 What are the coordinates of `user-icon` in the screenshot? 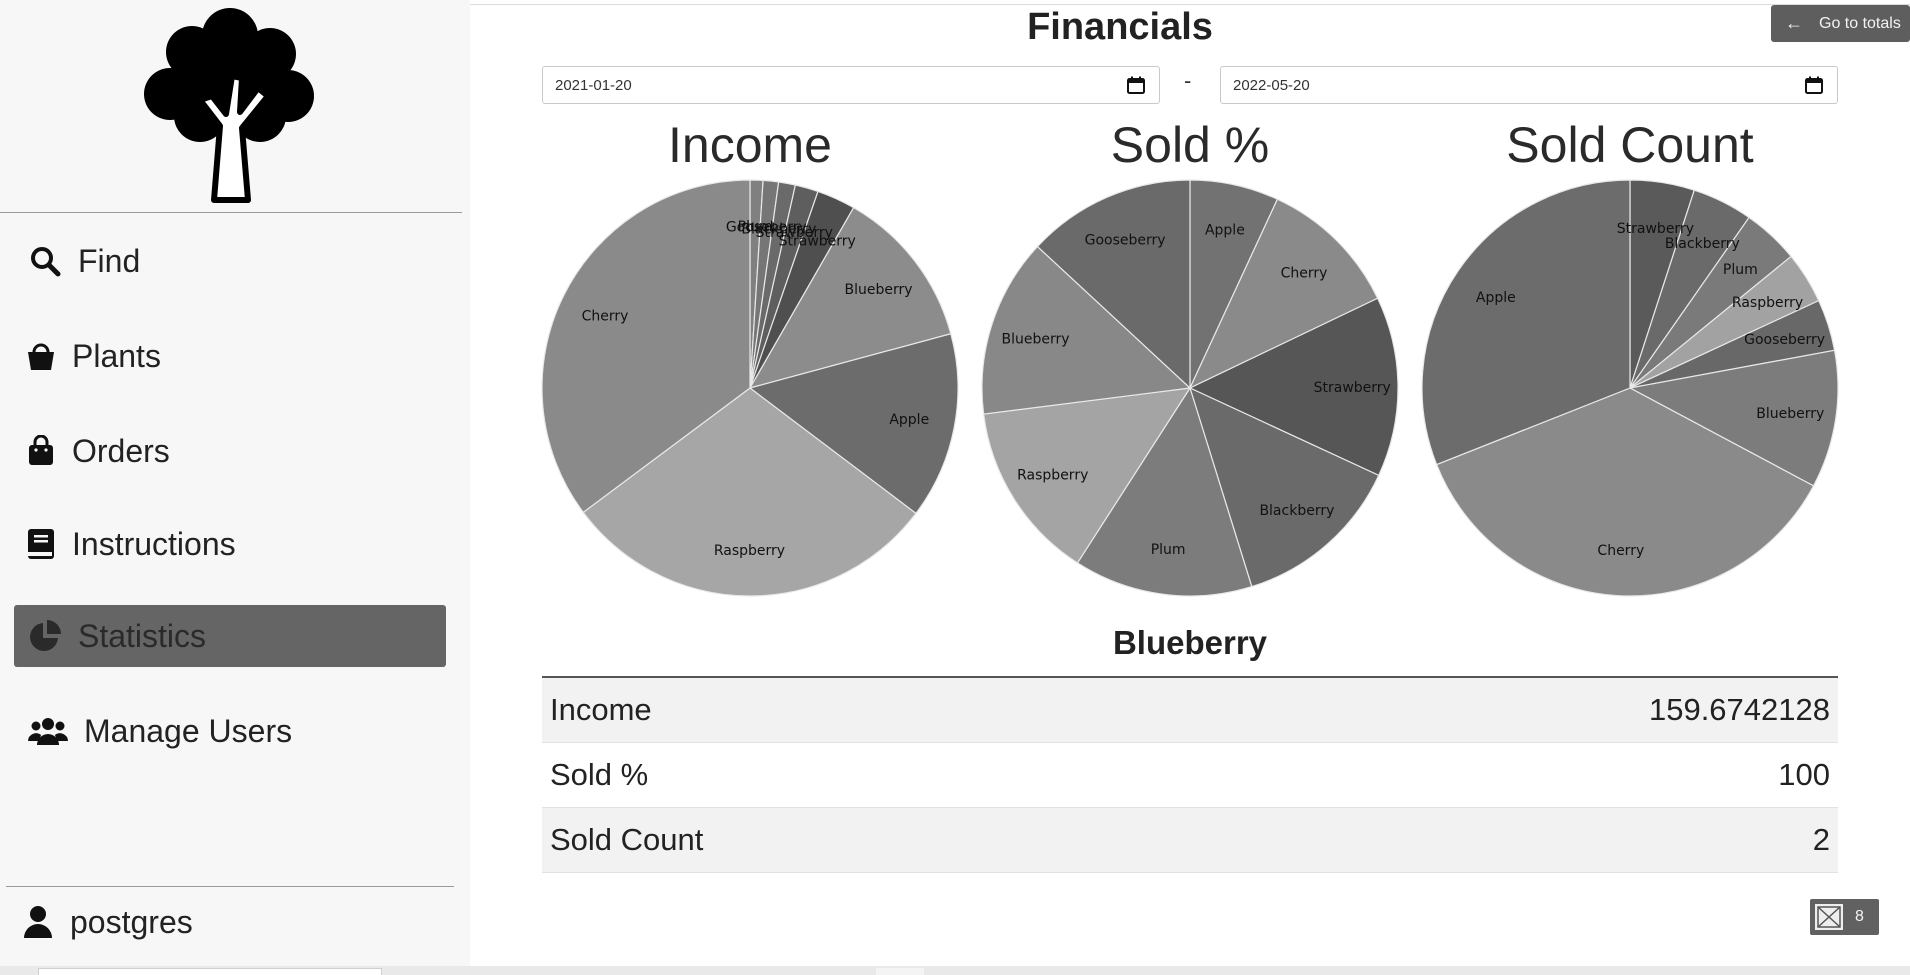 It's located at (38, 922).